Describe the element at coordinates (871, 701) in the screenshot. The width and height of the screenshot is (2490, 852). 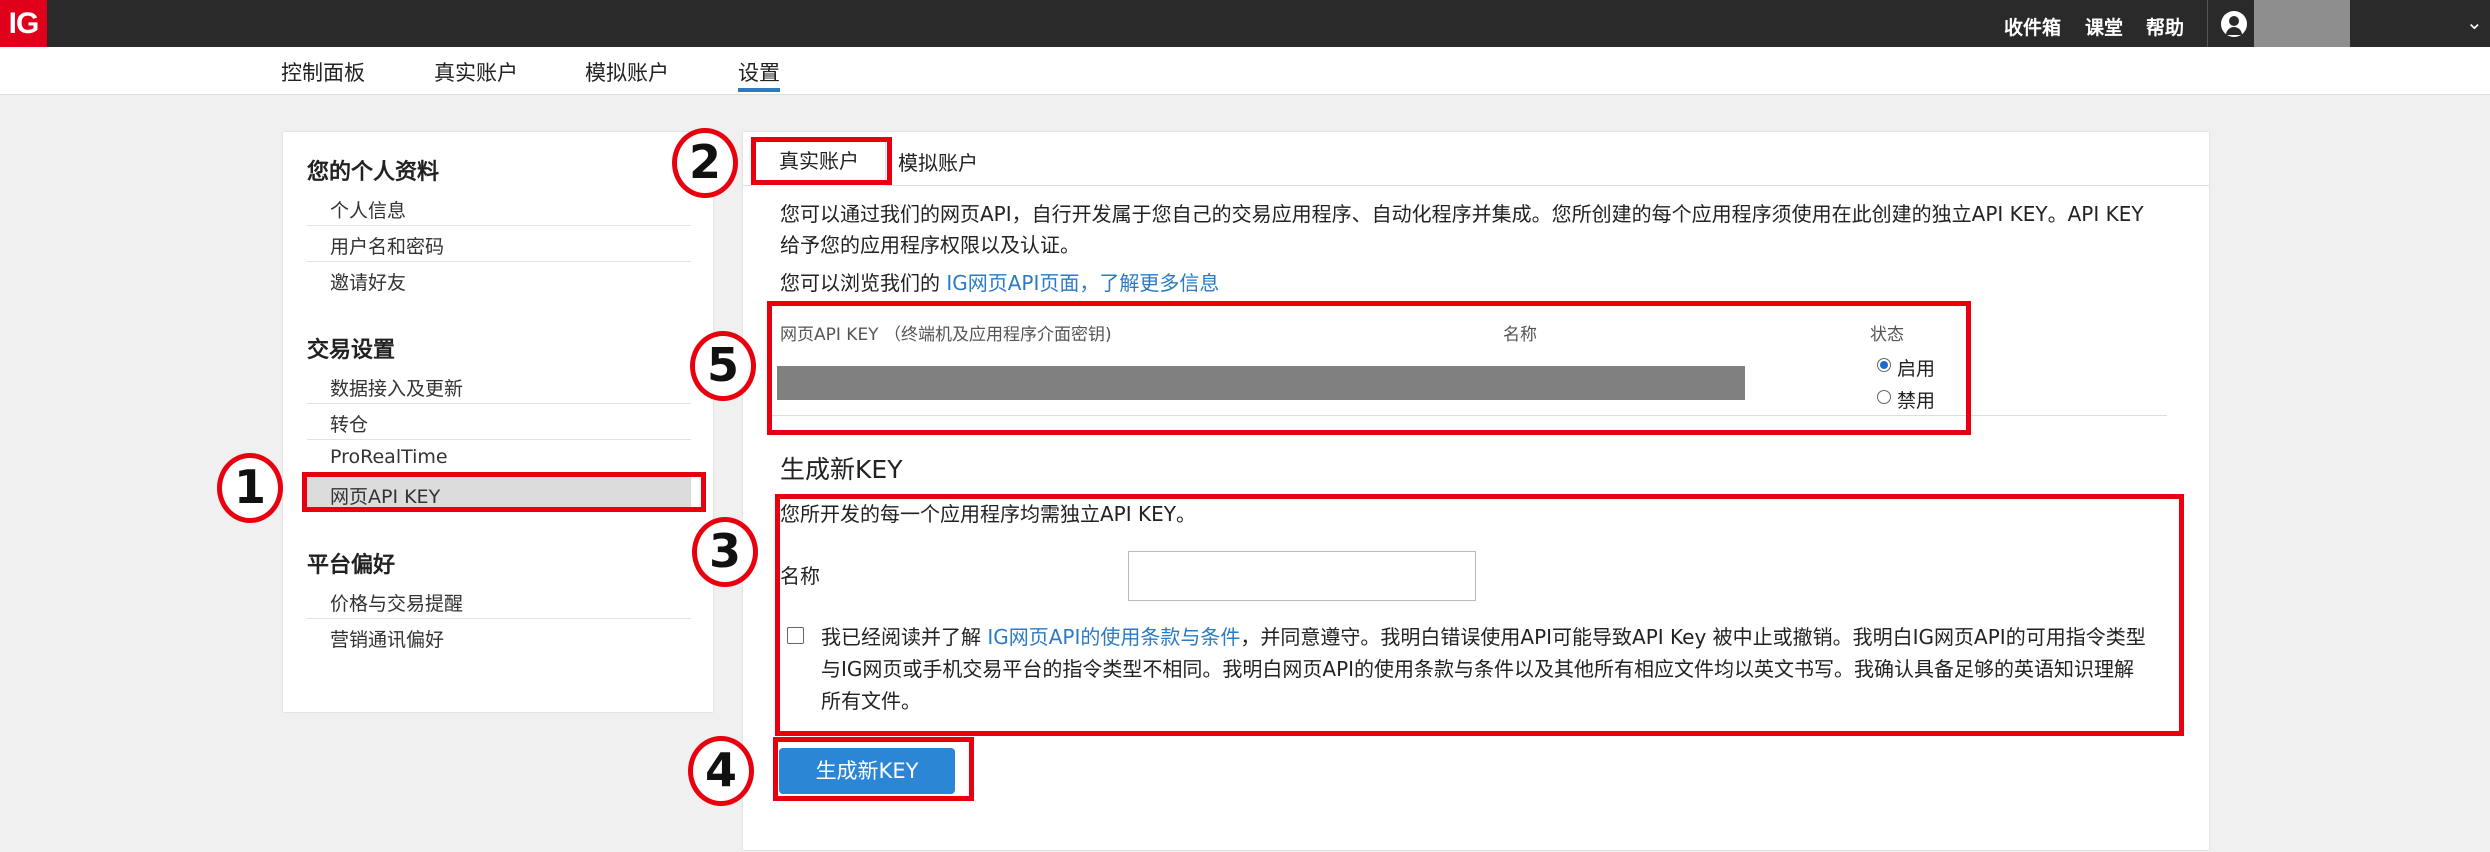
I see `terms-text-line3: 所有文件。` at that location.